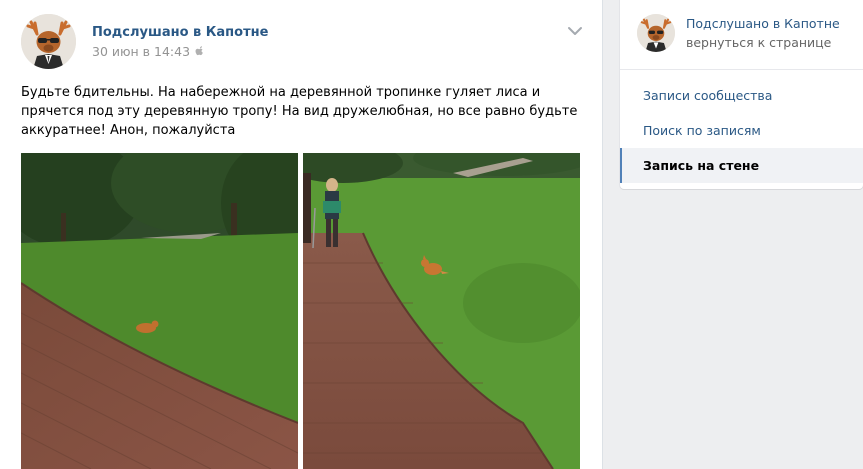  I want to click on sidebar-item-search-posts: Поиск по записям, so click(741, 130).